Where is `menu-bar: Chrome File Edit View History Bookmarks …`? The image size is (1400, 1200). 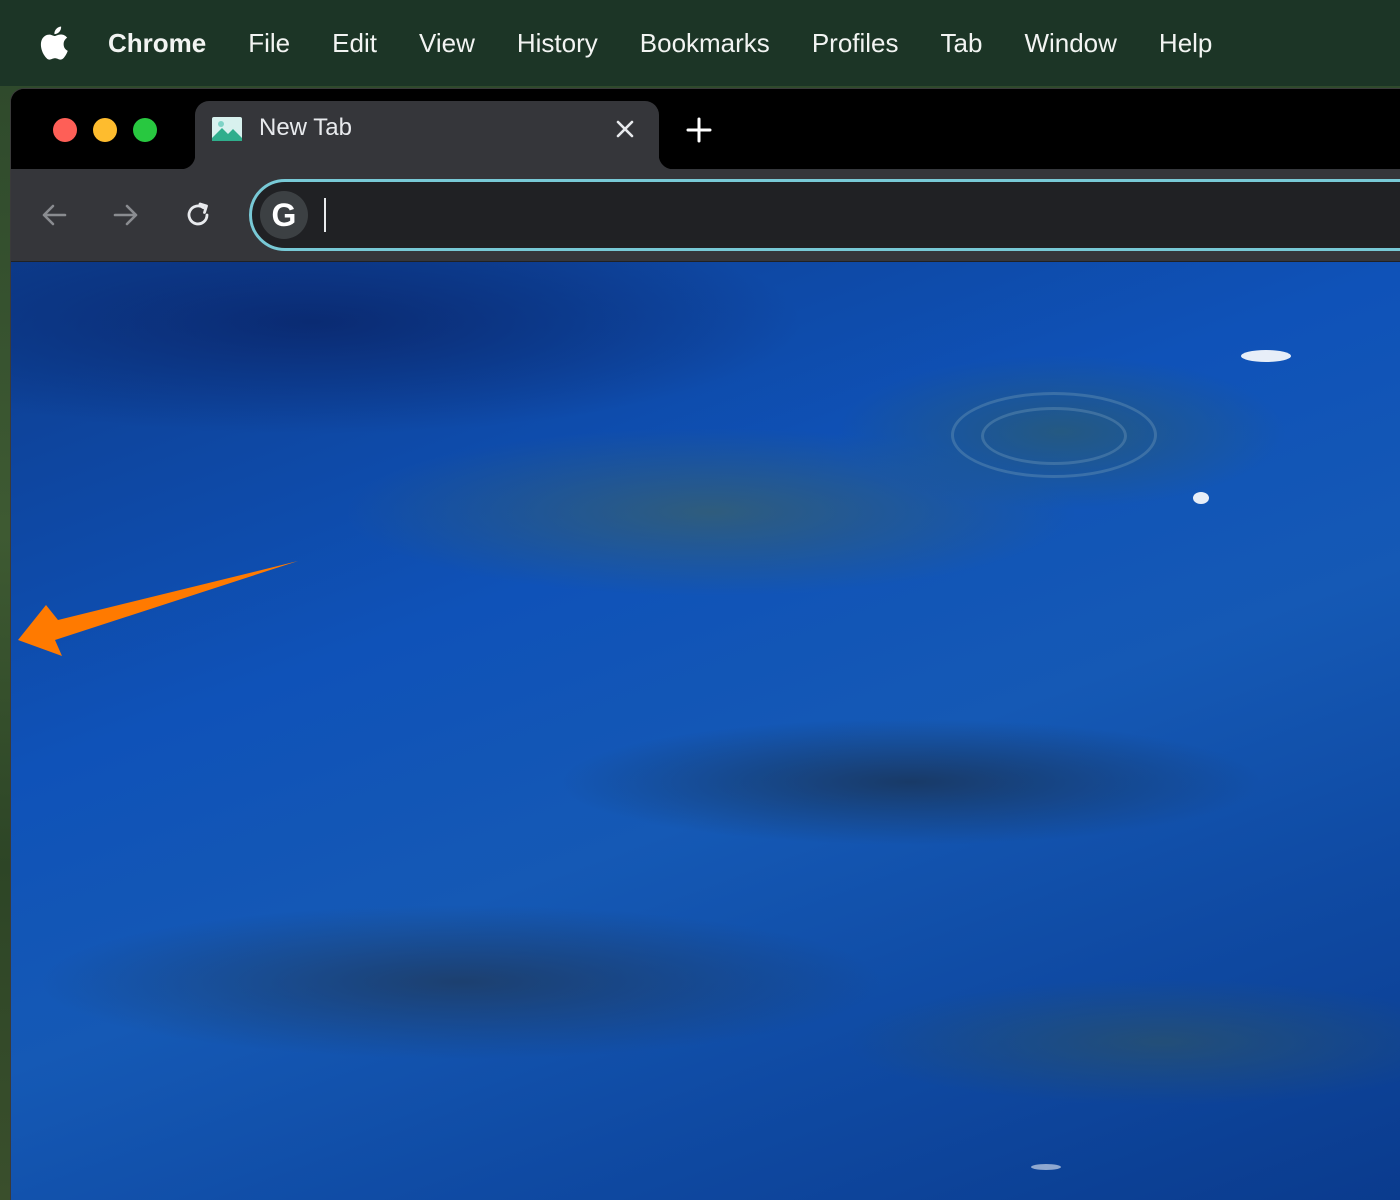
menu-bar: Chrome File Edit View History Bookmarks … is located at coordinates (700, 43).